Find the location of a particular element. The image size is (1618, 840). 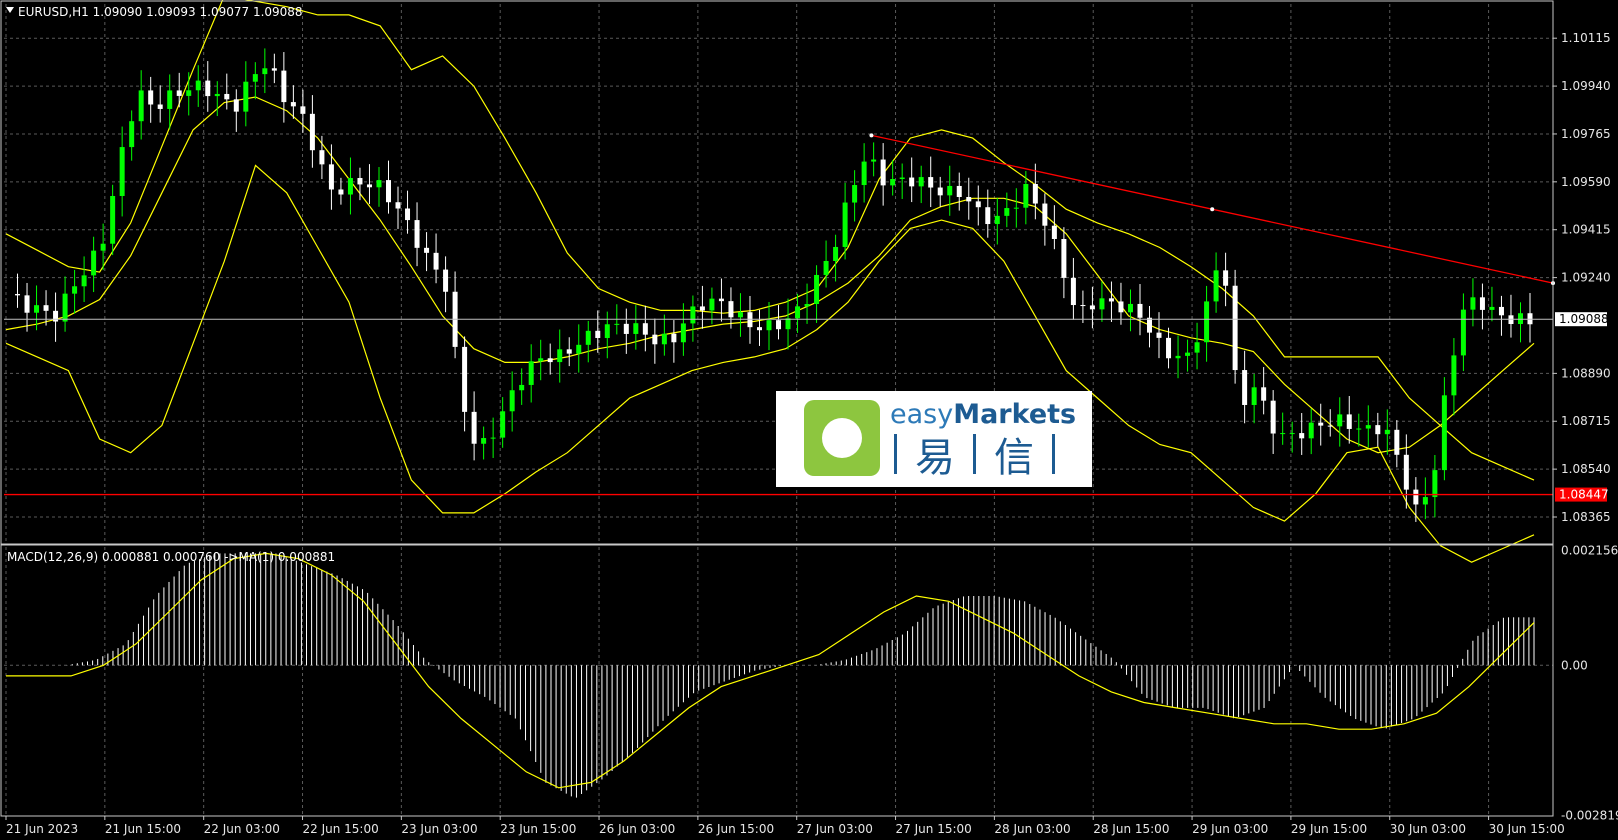

x-tick-label: 28 Jun 03:00 is located at coordinates (1032, 829).